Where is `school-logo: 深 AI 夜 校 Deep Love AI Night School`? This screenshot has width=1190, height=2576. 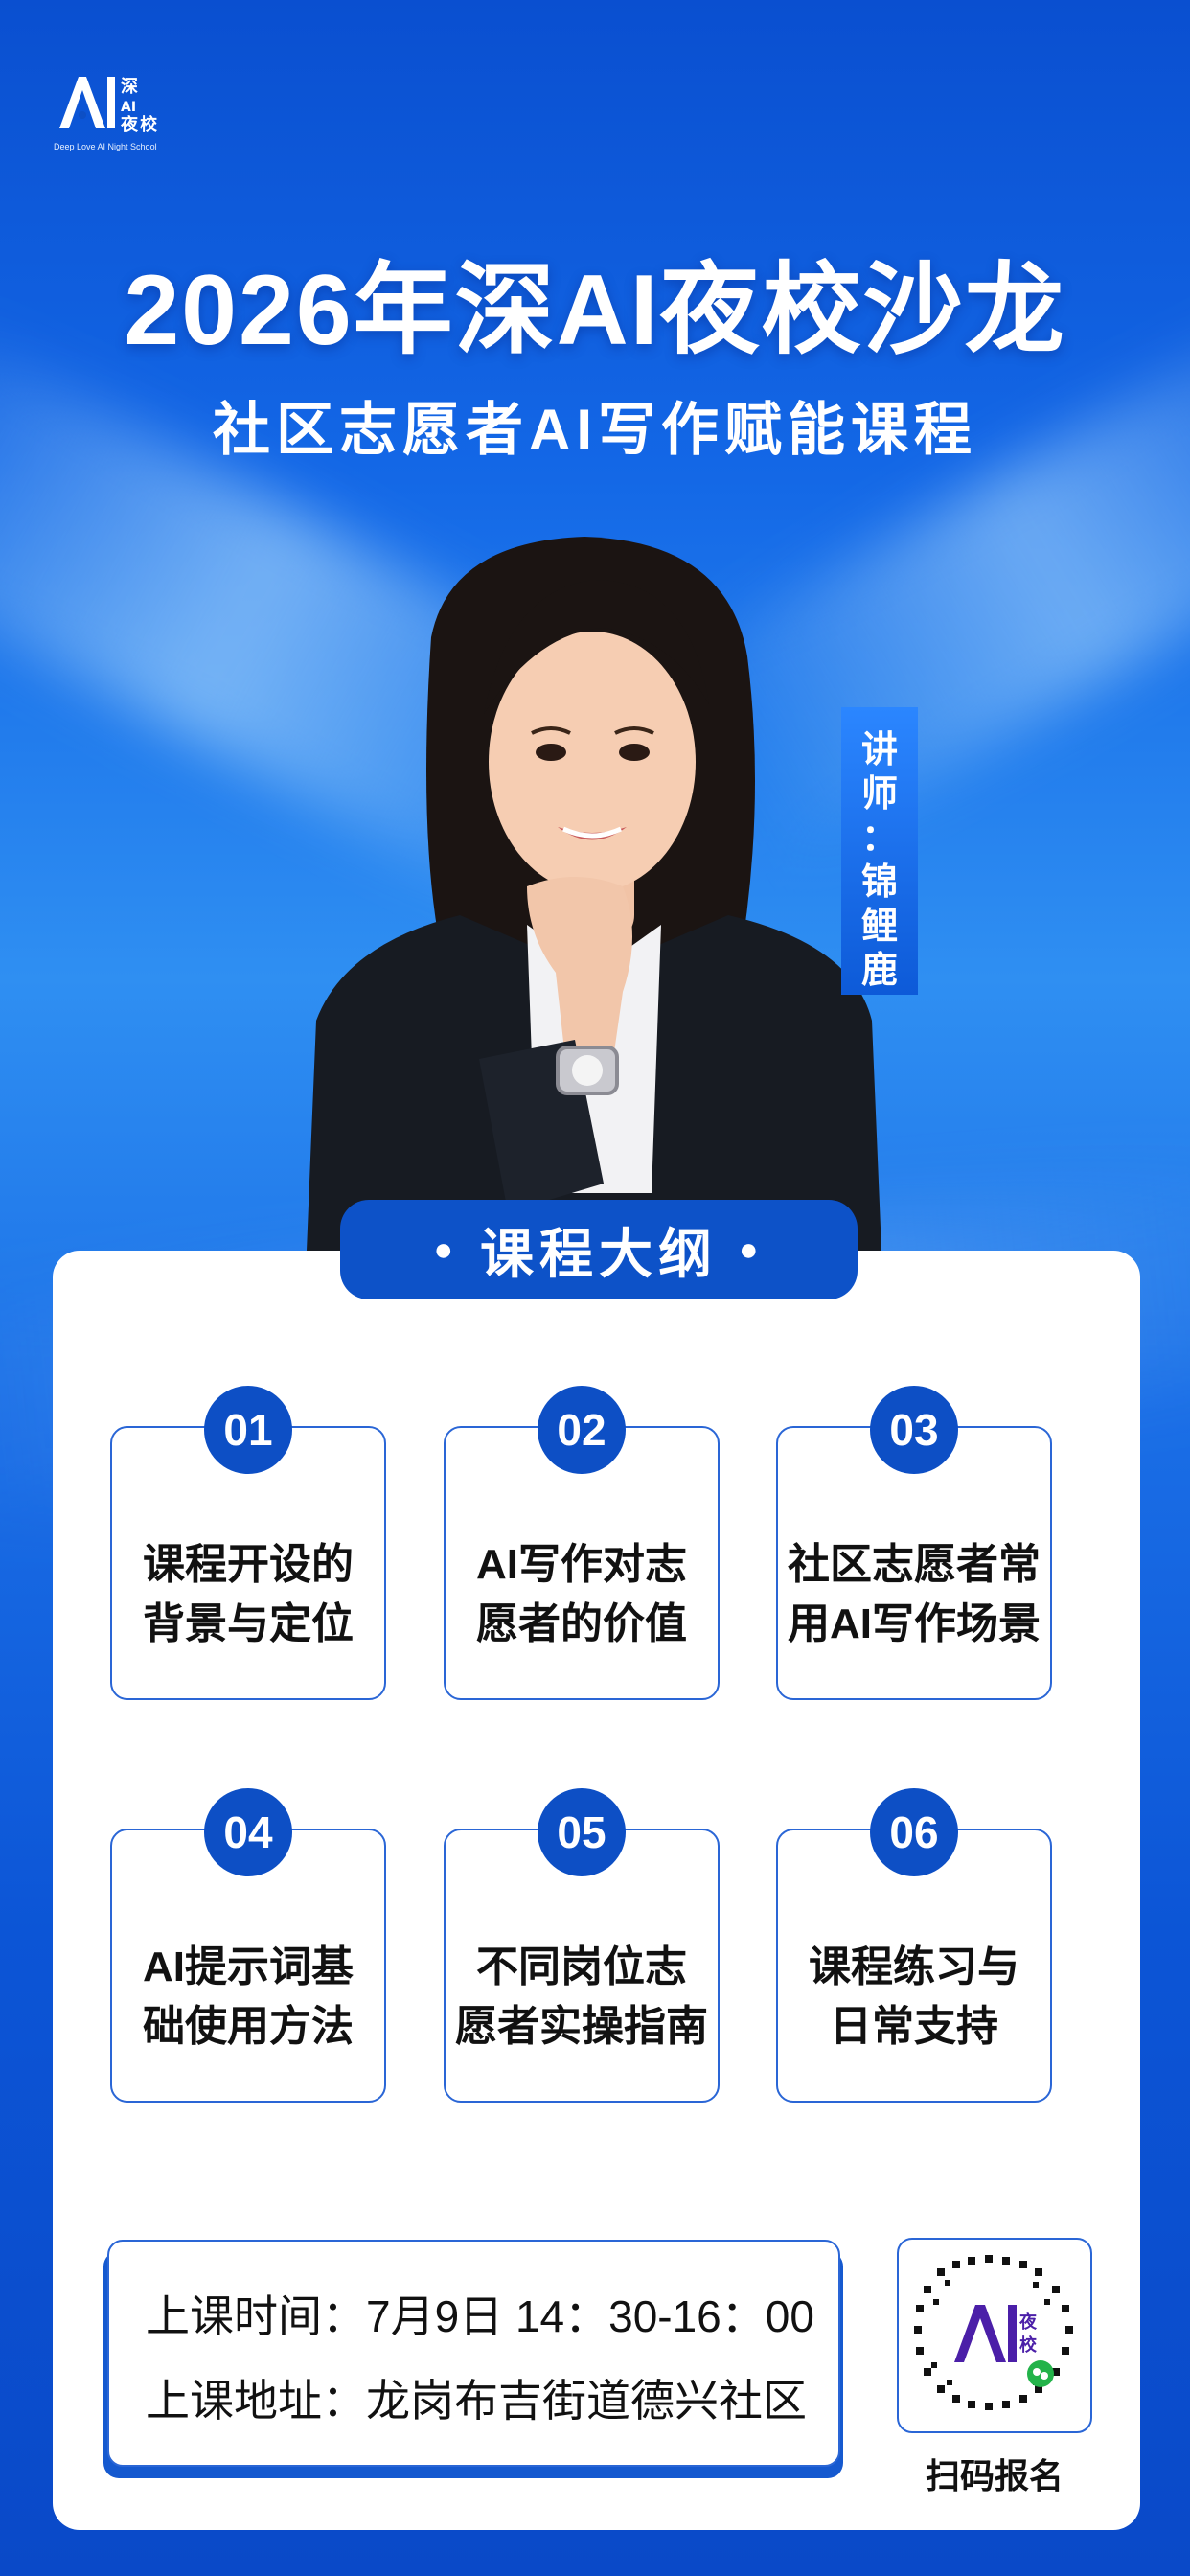
school-logo: 深 AI 夜 校 Deep Love AI Night School is located at coordinates (107, 110).